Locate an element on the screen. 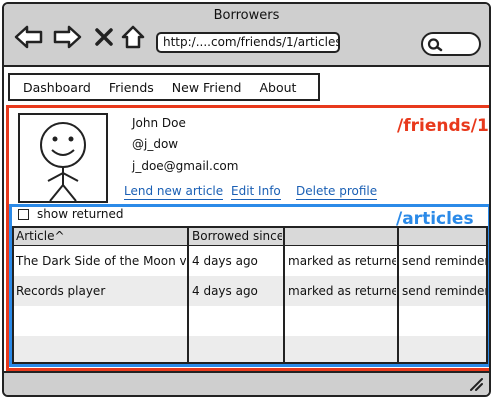 This screenshot has height=400, width=494. status-bar is located at coordinates (246, 383).